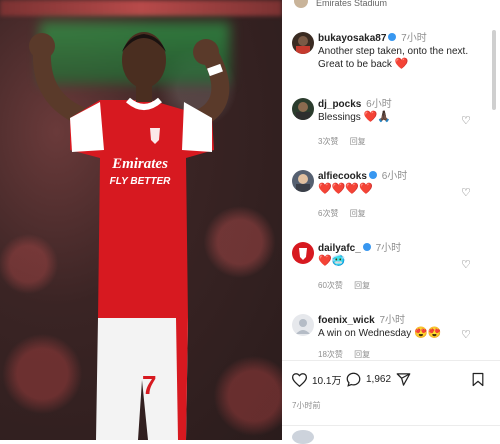 The width and height of the screenshot is (500, 444). I want to click on post-age: 7小时前, so click(306, 405).